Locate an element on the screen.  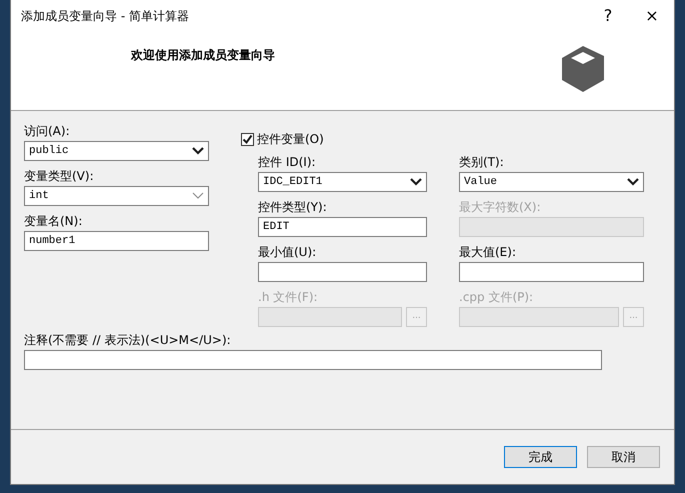
field-label: 最小值(U): is located at coordinates (288, 252).